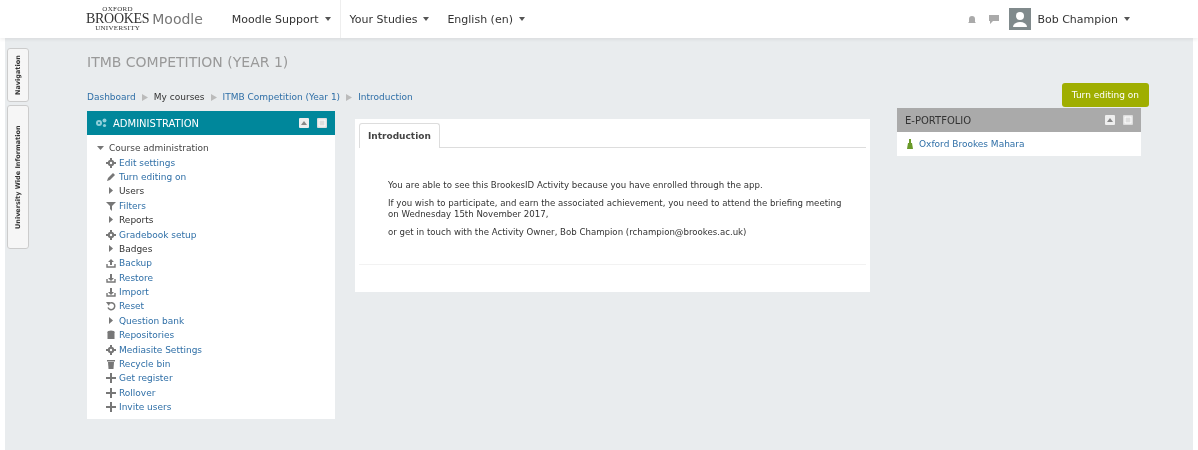  I want to click on tree-item: Question bank, so click(152, 320).